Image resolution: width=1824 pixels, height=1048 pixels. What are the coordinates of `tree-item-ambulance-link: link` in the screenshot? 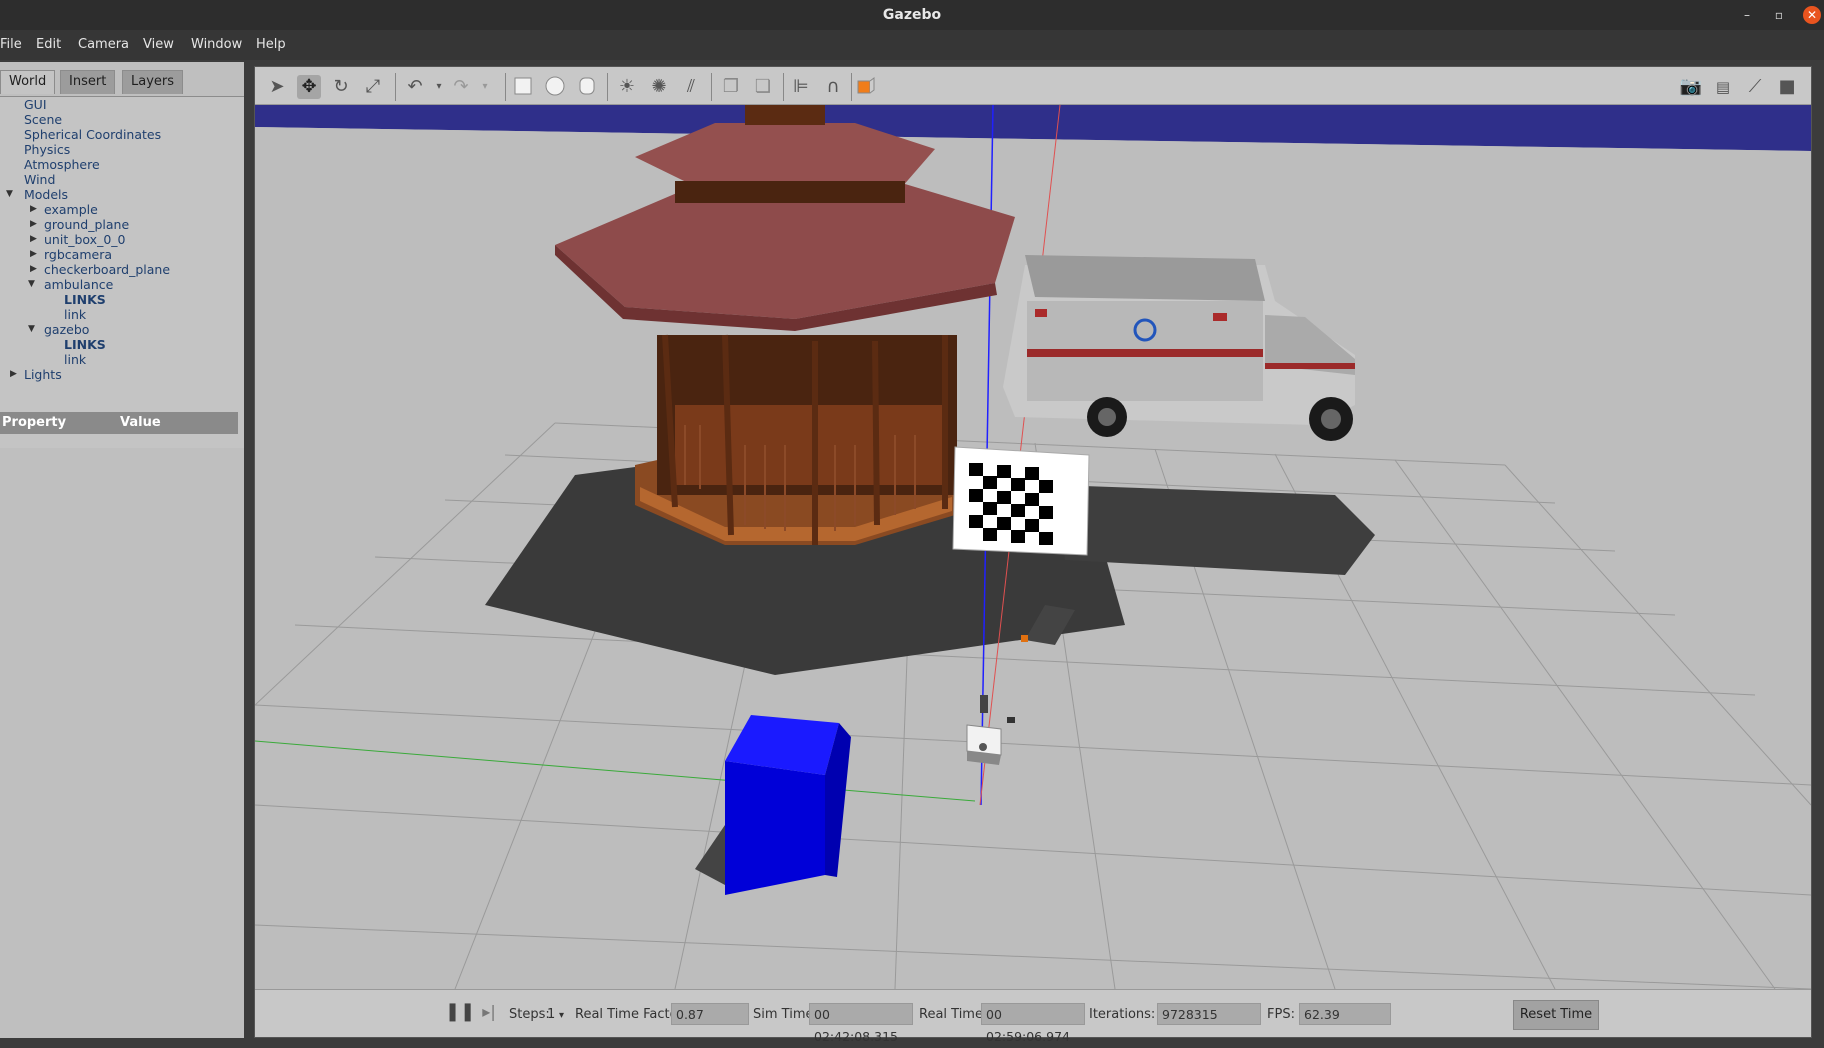 It's located at (75, 314).